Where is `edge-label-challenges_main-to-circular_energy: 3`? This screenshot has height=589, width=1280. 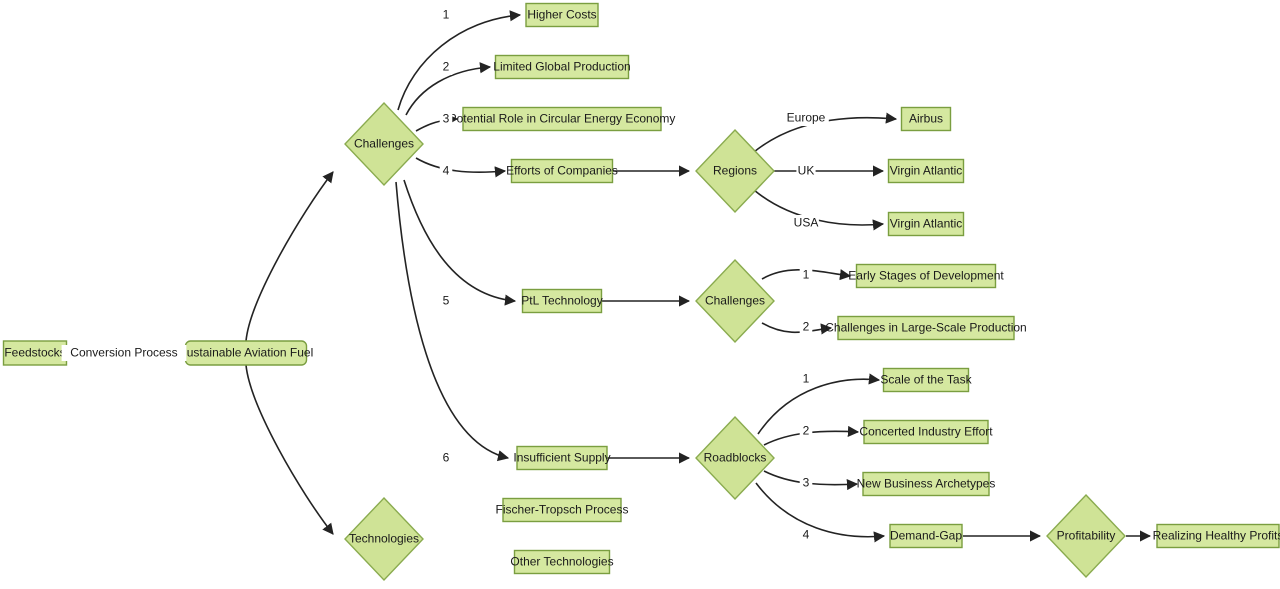 edge-label-challenges_main-to-circular_energy: 3 is located at coordinates (446, 119).